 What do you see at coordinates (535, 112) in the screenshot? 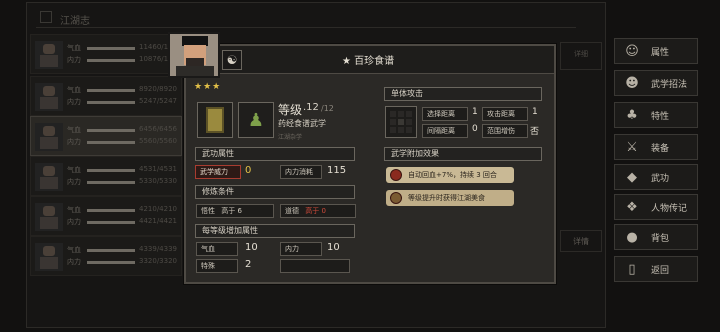
I see `attack-range-value: 1` at bounding box center [535, 112].